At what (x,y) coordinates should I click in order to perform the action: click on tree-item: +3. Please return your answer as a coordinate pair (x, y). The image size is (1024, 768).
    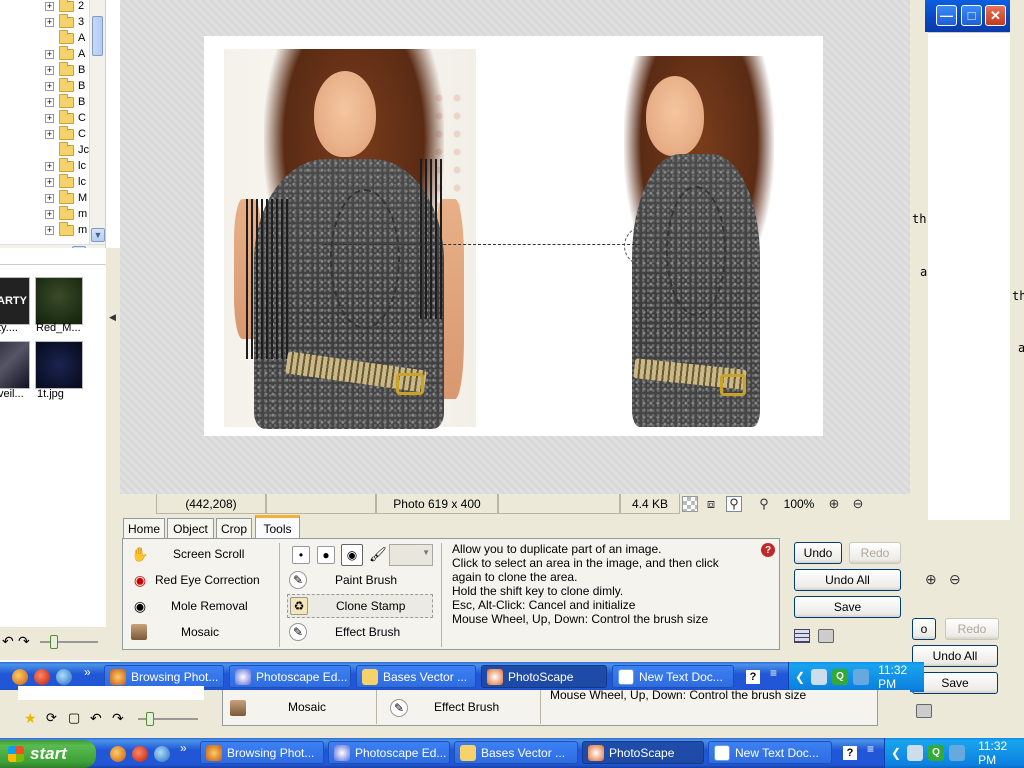
    Looking at the image, I should click on (42, 21).